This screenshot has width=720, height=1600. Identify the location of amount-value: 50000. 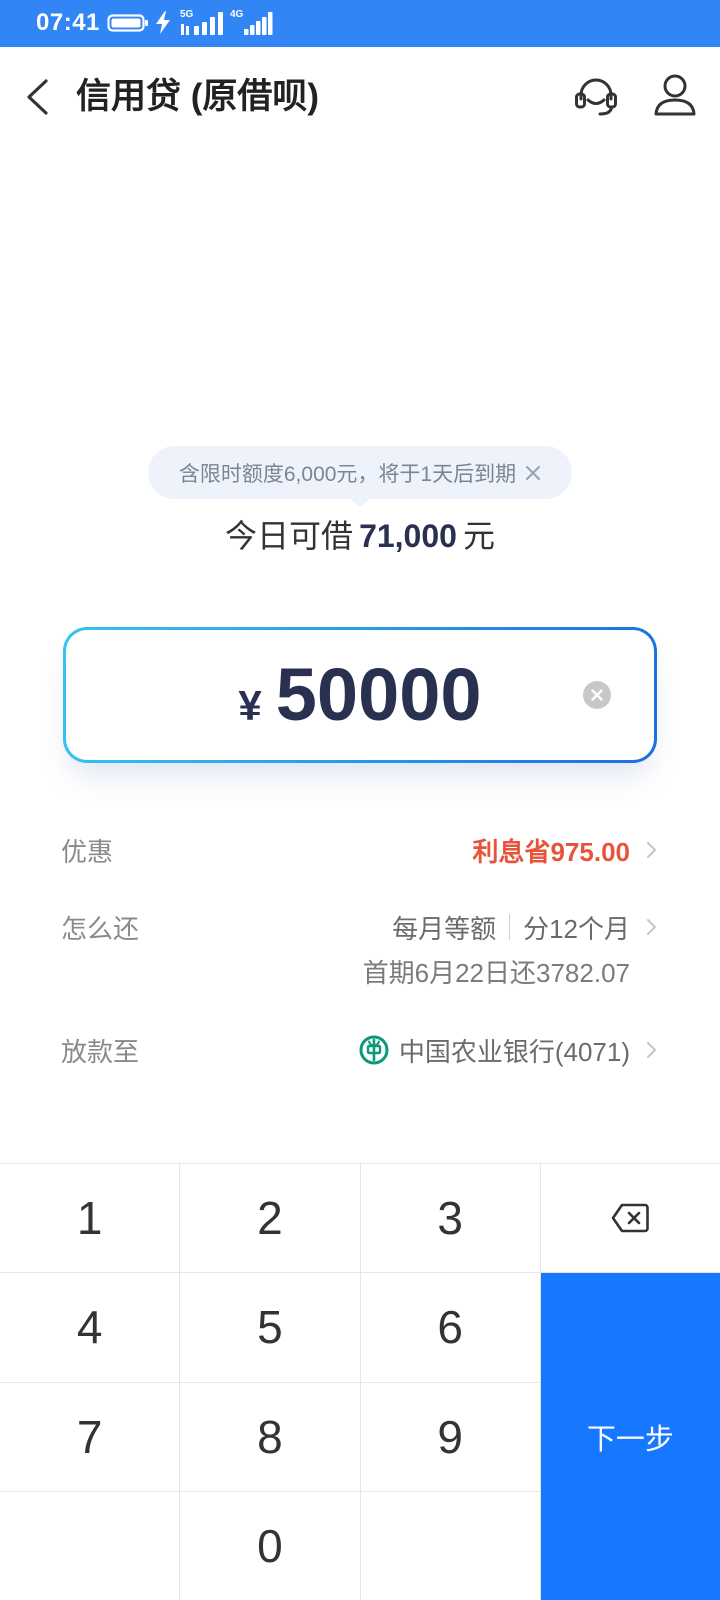
(378, 694).